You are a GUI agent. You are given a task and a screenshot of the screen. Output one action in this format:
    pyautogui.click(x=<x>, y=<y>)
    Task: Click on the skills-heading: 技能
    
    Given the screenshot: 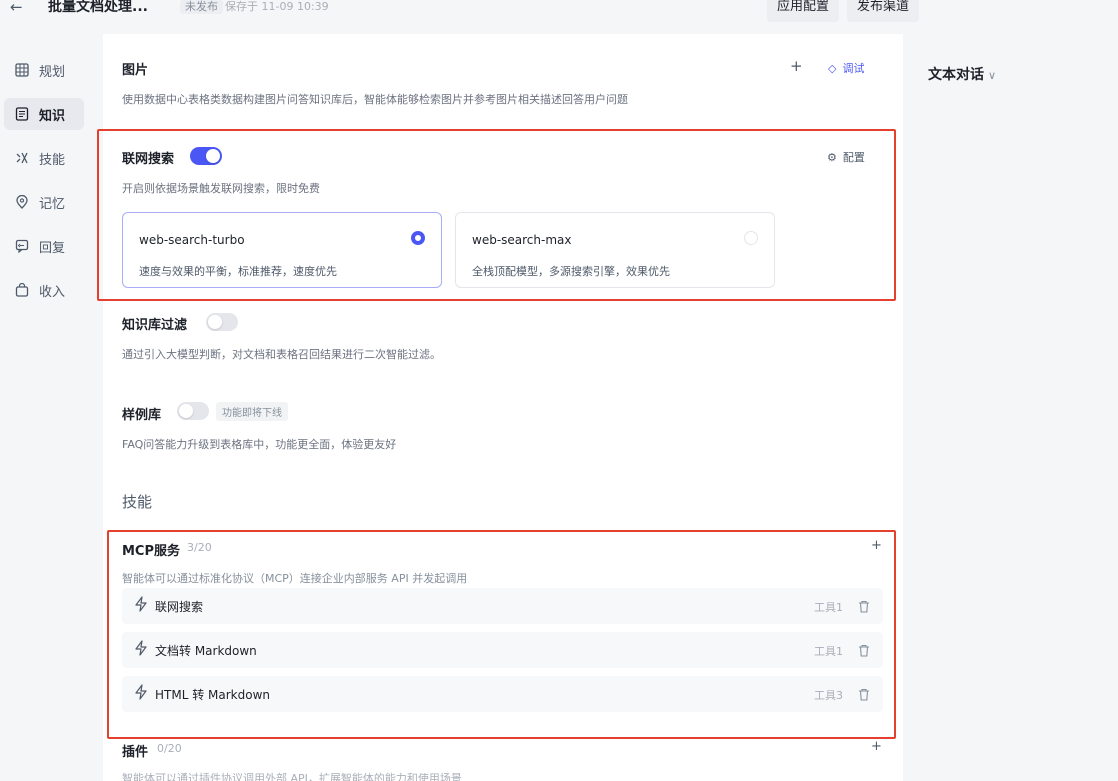 What is the action you would take?
    pyautogui.click(x=137, y=502)
    